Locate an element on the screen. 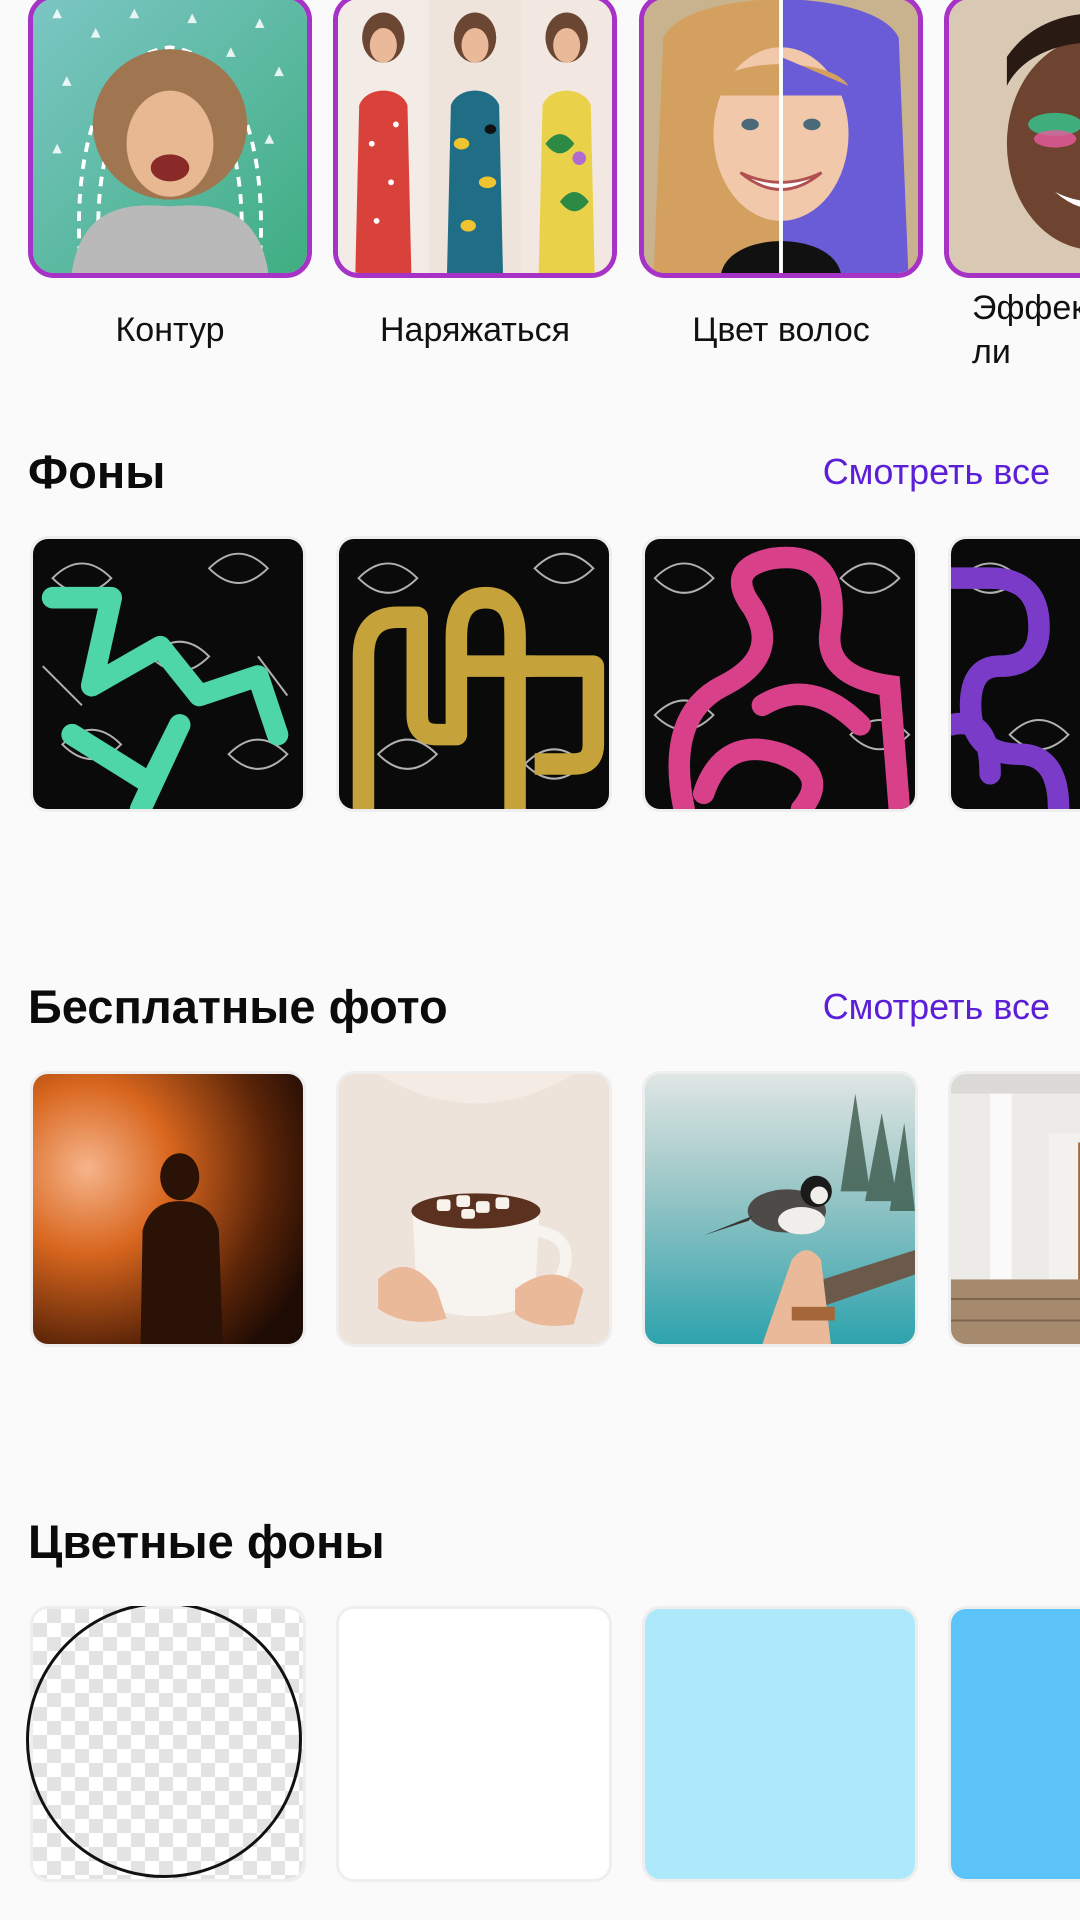 This screenshot has width=1080, height=1920. dress-up-effect-thumbnail is located at coordinates (475, 136).